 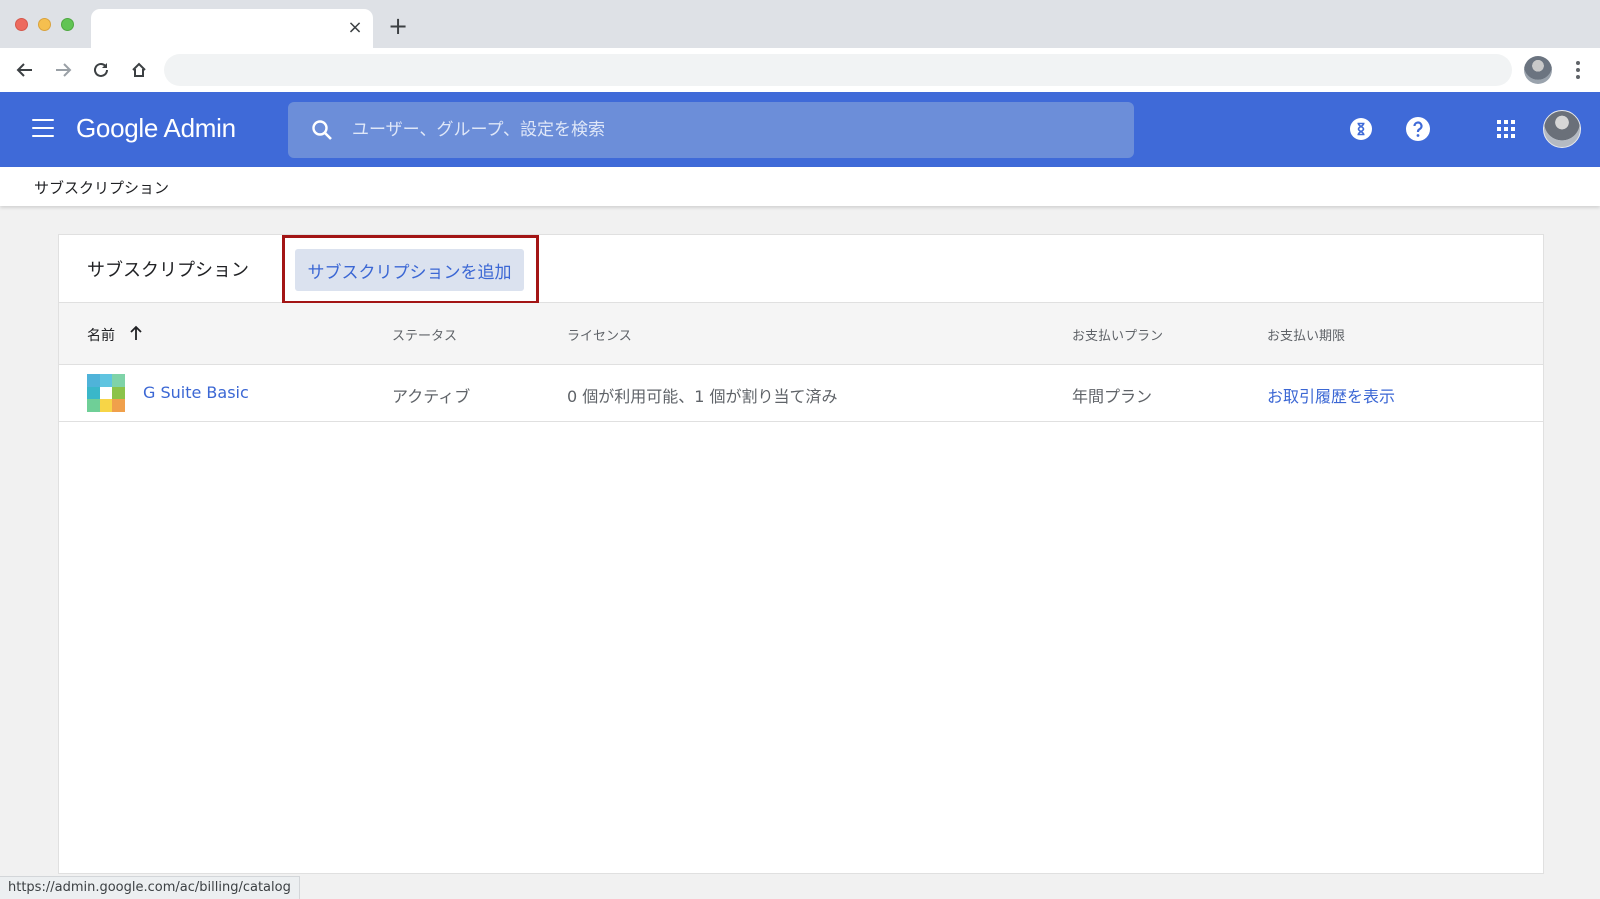 What do you see at coordinates (63, 70) in the screenshot?
I see `forward-arrow-icon` at bounding box center [63, 70].